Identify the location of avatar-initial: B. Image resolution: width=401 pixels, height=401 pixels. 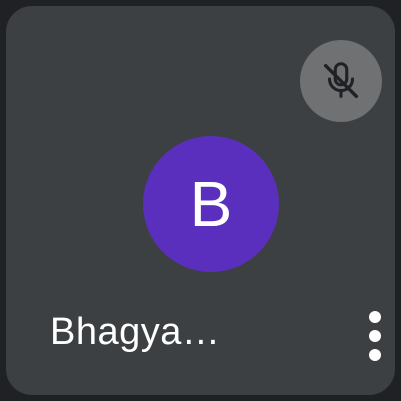
(211, 204).